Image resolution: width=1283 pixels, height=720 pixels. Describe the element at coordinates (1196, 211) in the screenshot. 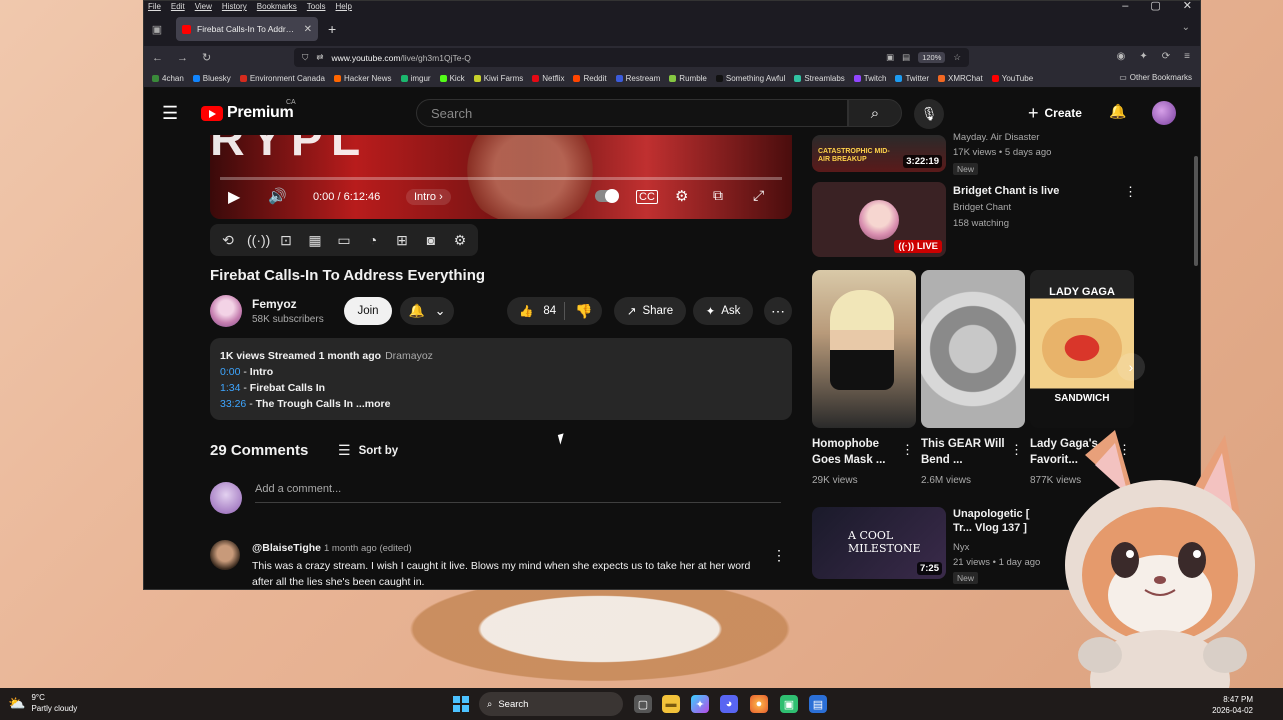

I see `page-scrollbar` at that location.